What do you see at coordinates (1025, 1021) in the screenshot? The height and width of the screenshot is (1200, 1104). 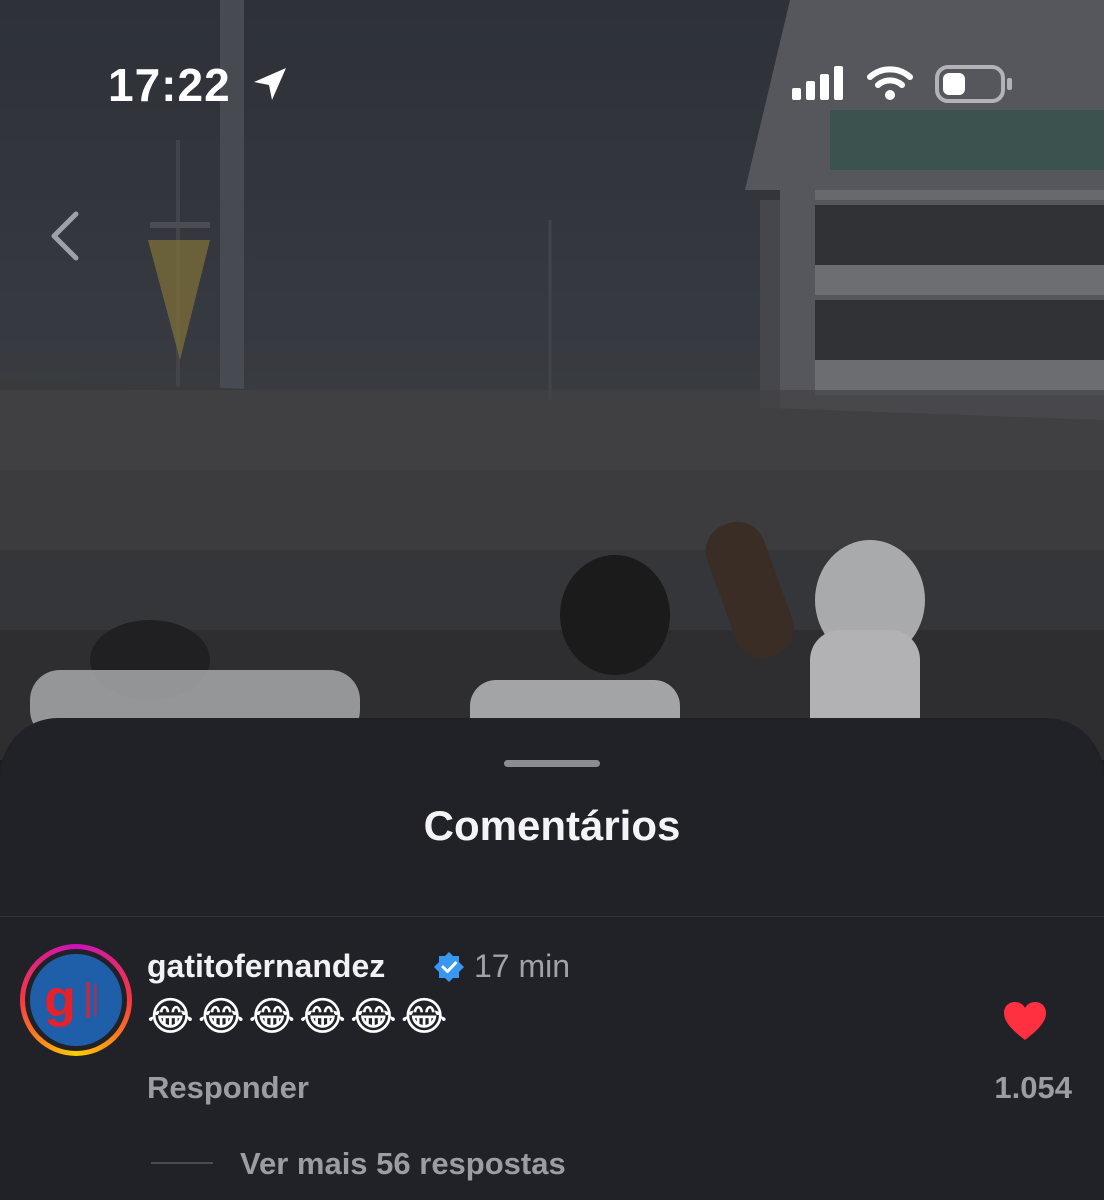 I see `heart-icon` at bounding box center [1025, 1021].